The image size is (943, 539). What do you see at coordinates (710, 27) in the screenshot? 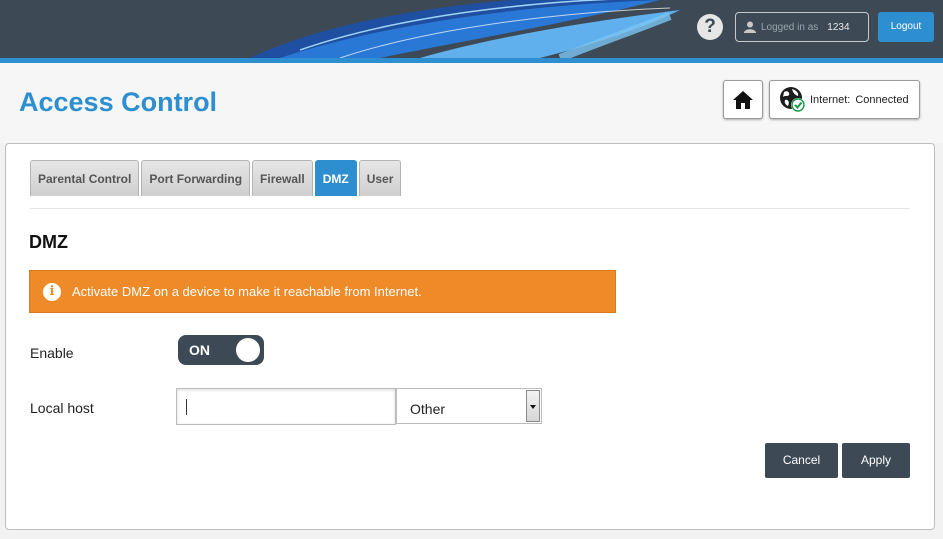
I see `help-button: ?` at bounding box center [710, 27].